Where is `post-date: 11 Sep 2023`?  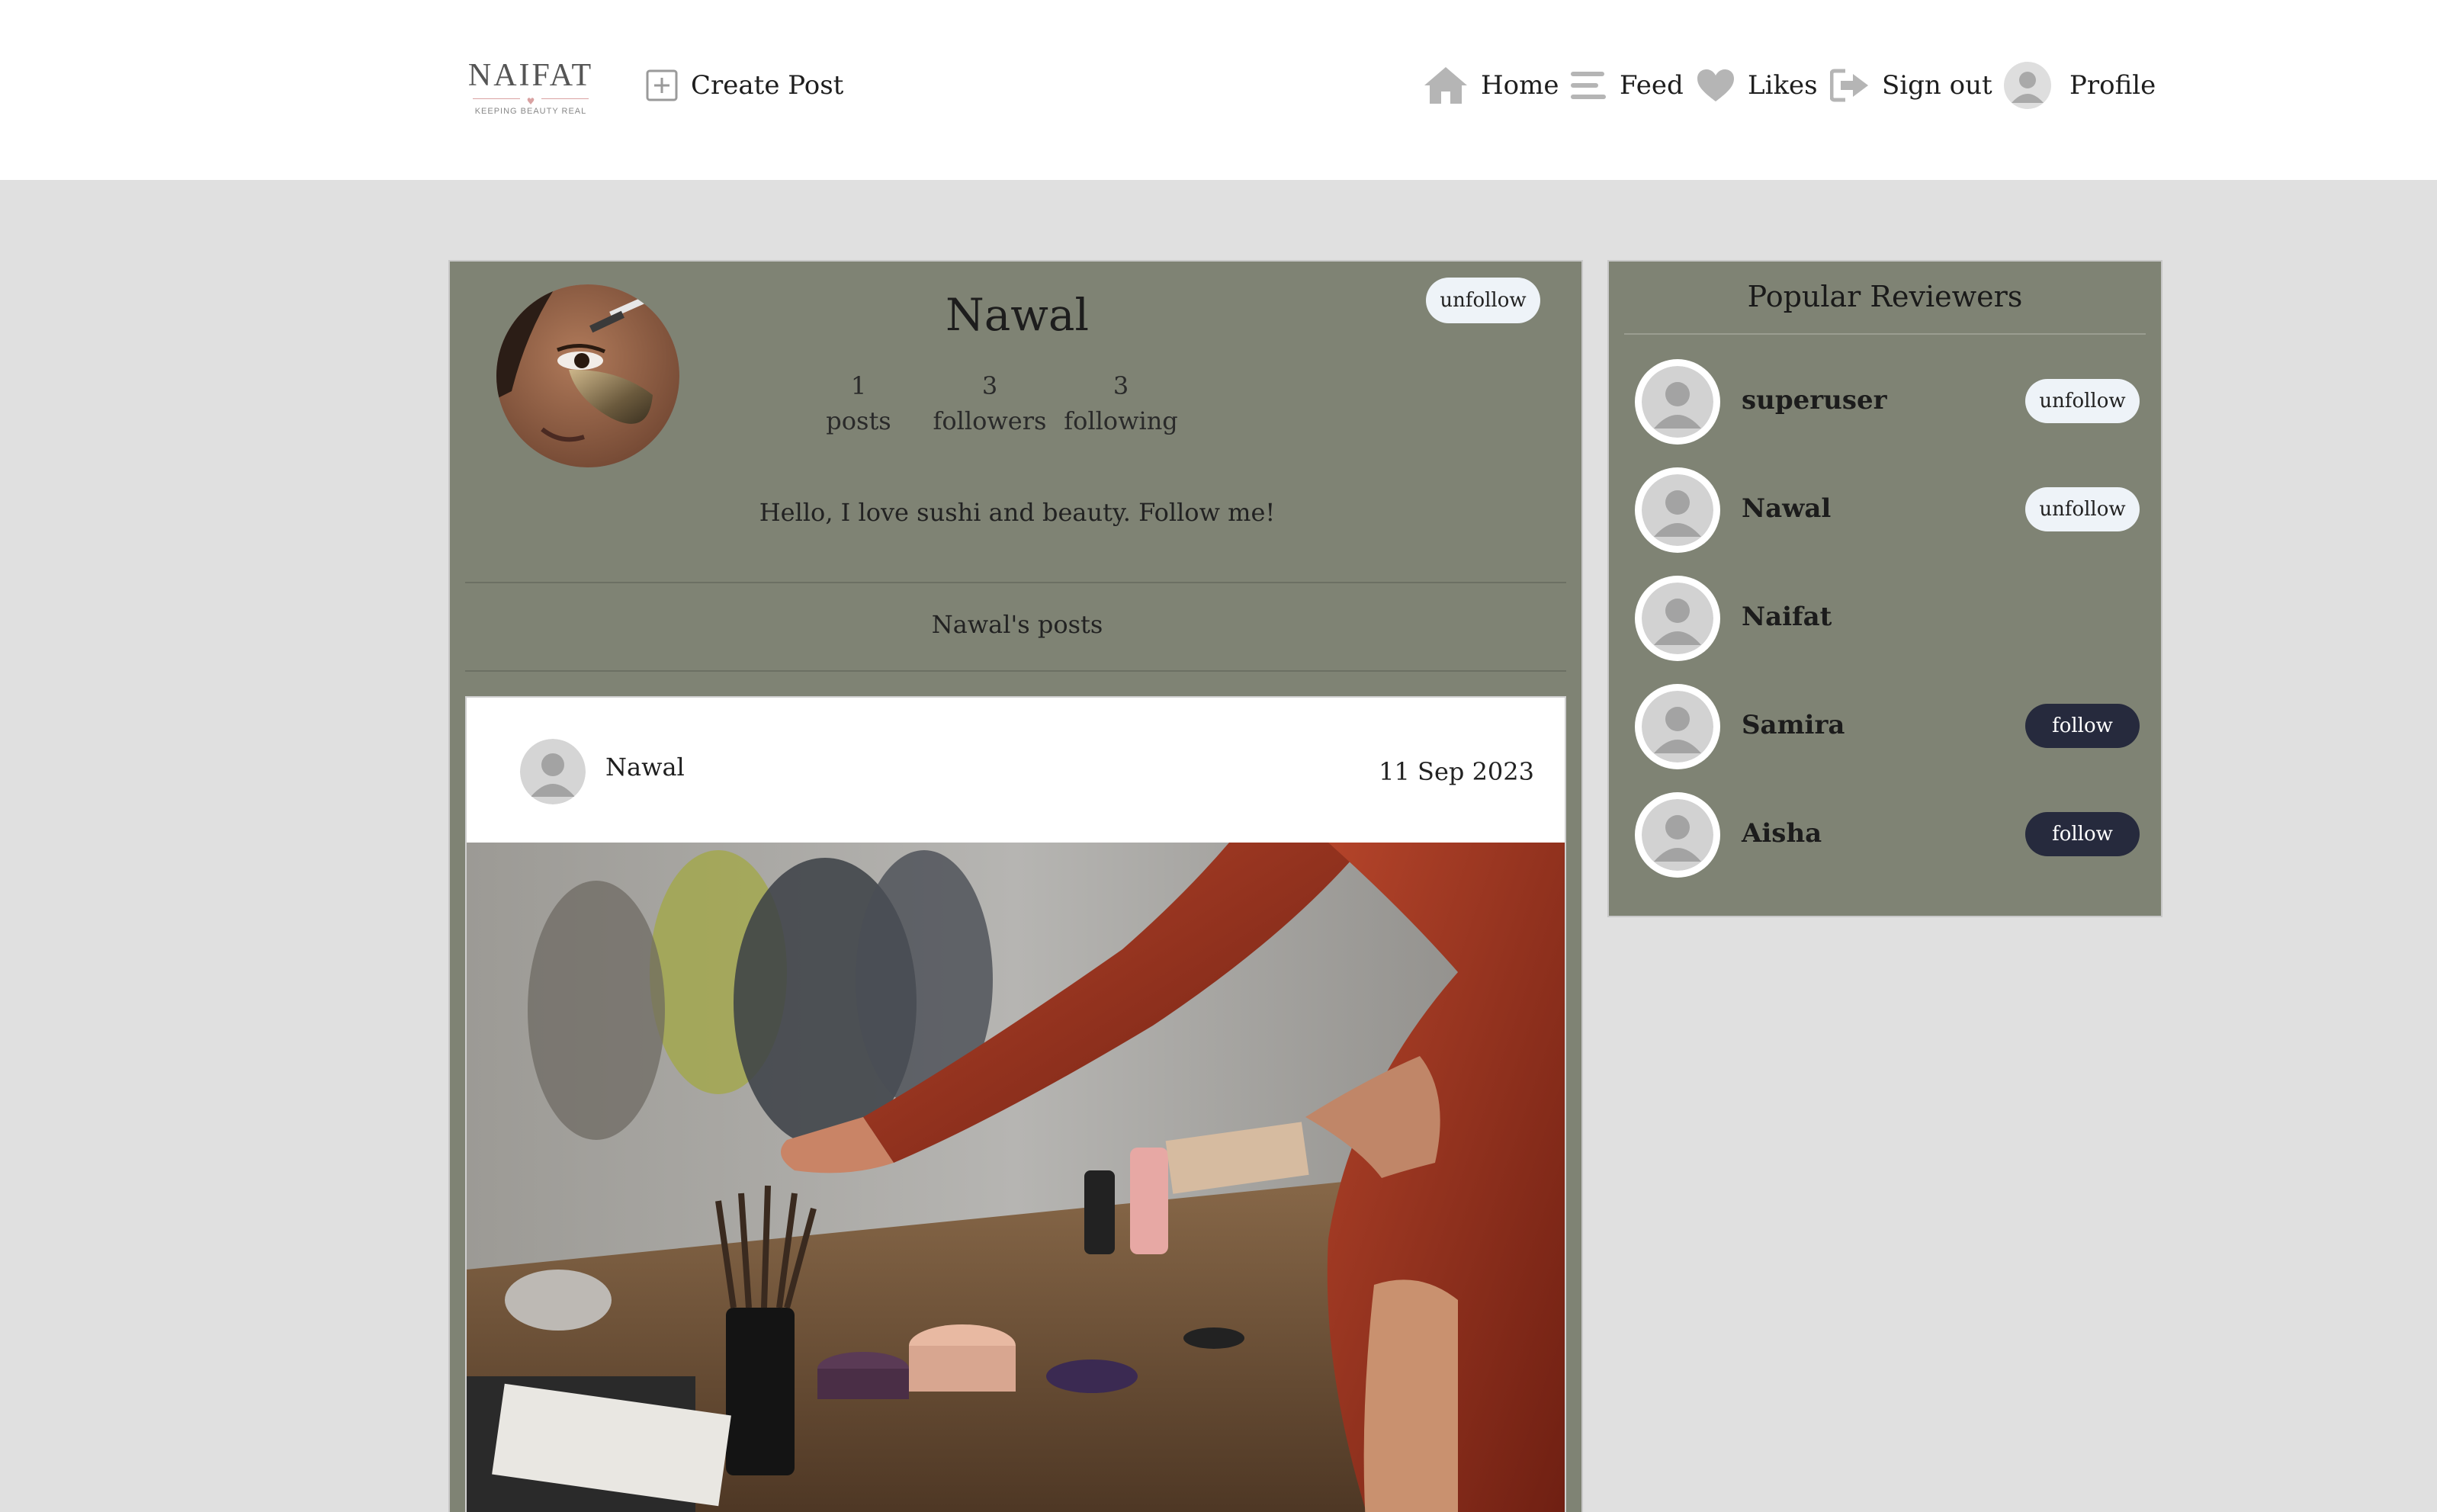 post-date: 11 Sep 2023 is located at coordinates (1456, 771).